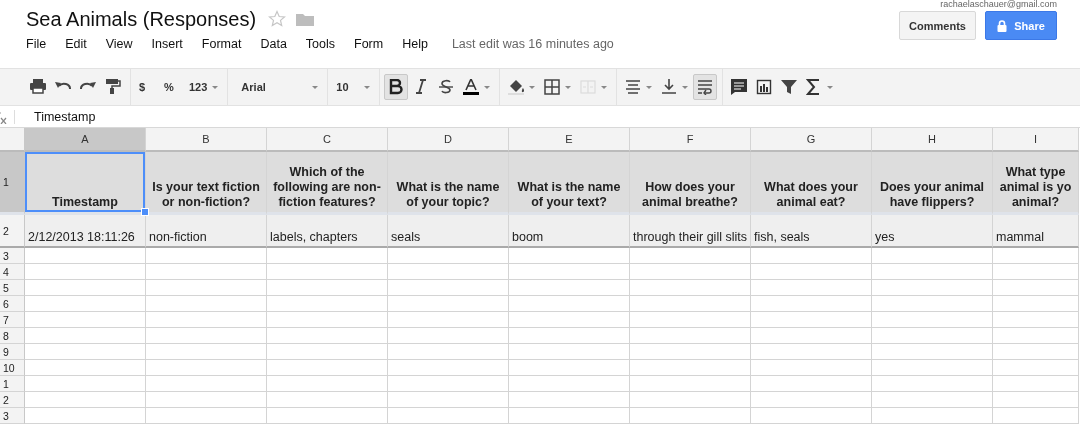 This screenshot has width=1080, height=429. What do you see at coordinates (353, 87) in the screenshot?
I see `font-size-dropdown: 10` at bounding box center [353, 87].